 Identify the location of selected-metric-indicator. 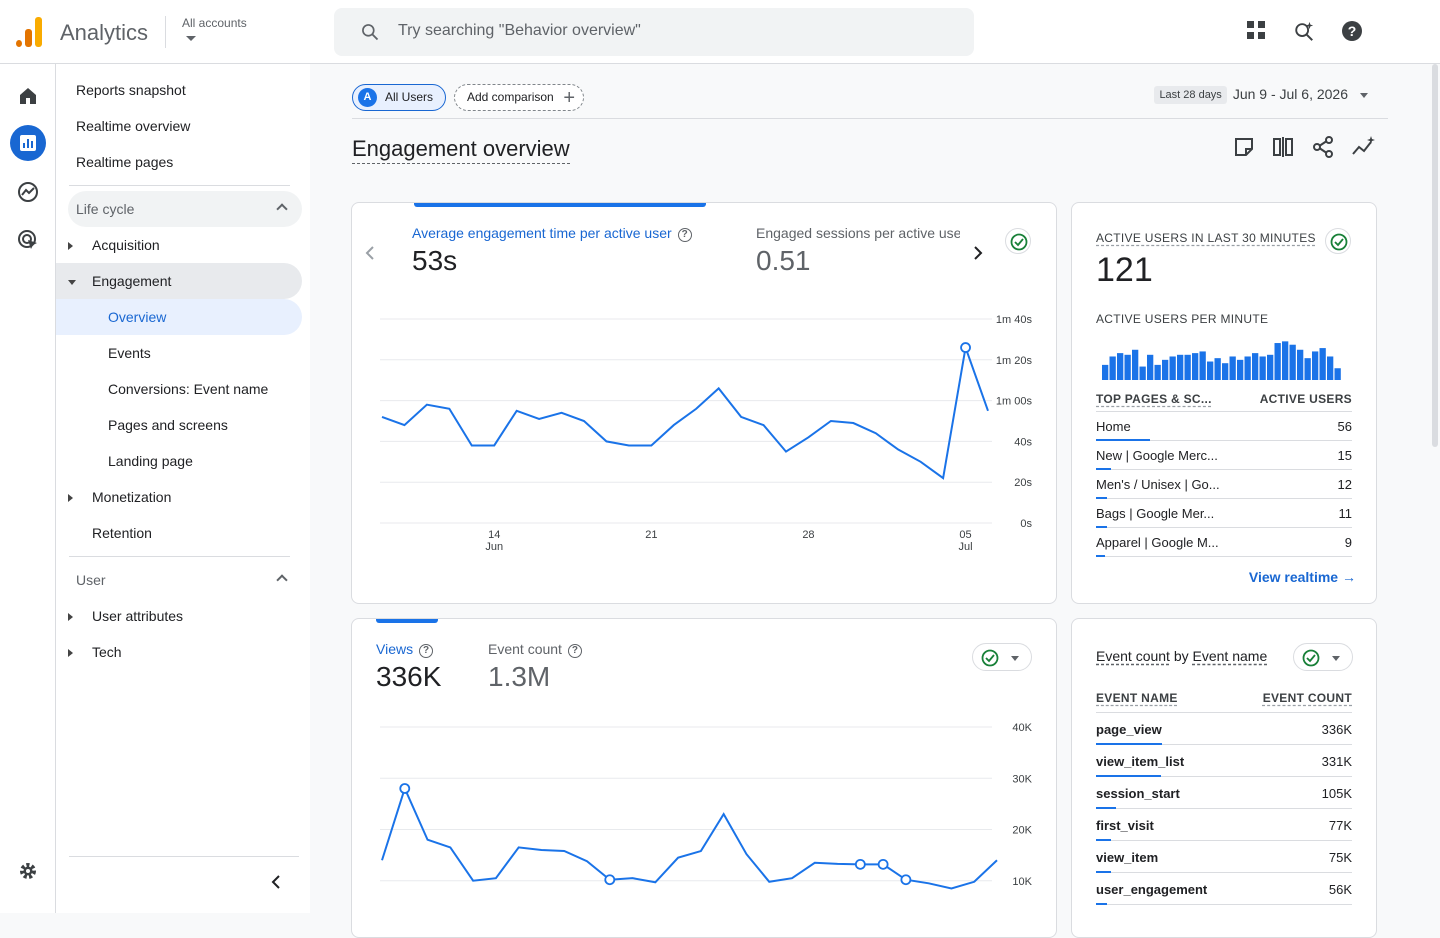
(407, 621).